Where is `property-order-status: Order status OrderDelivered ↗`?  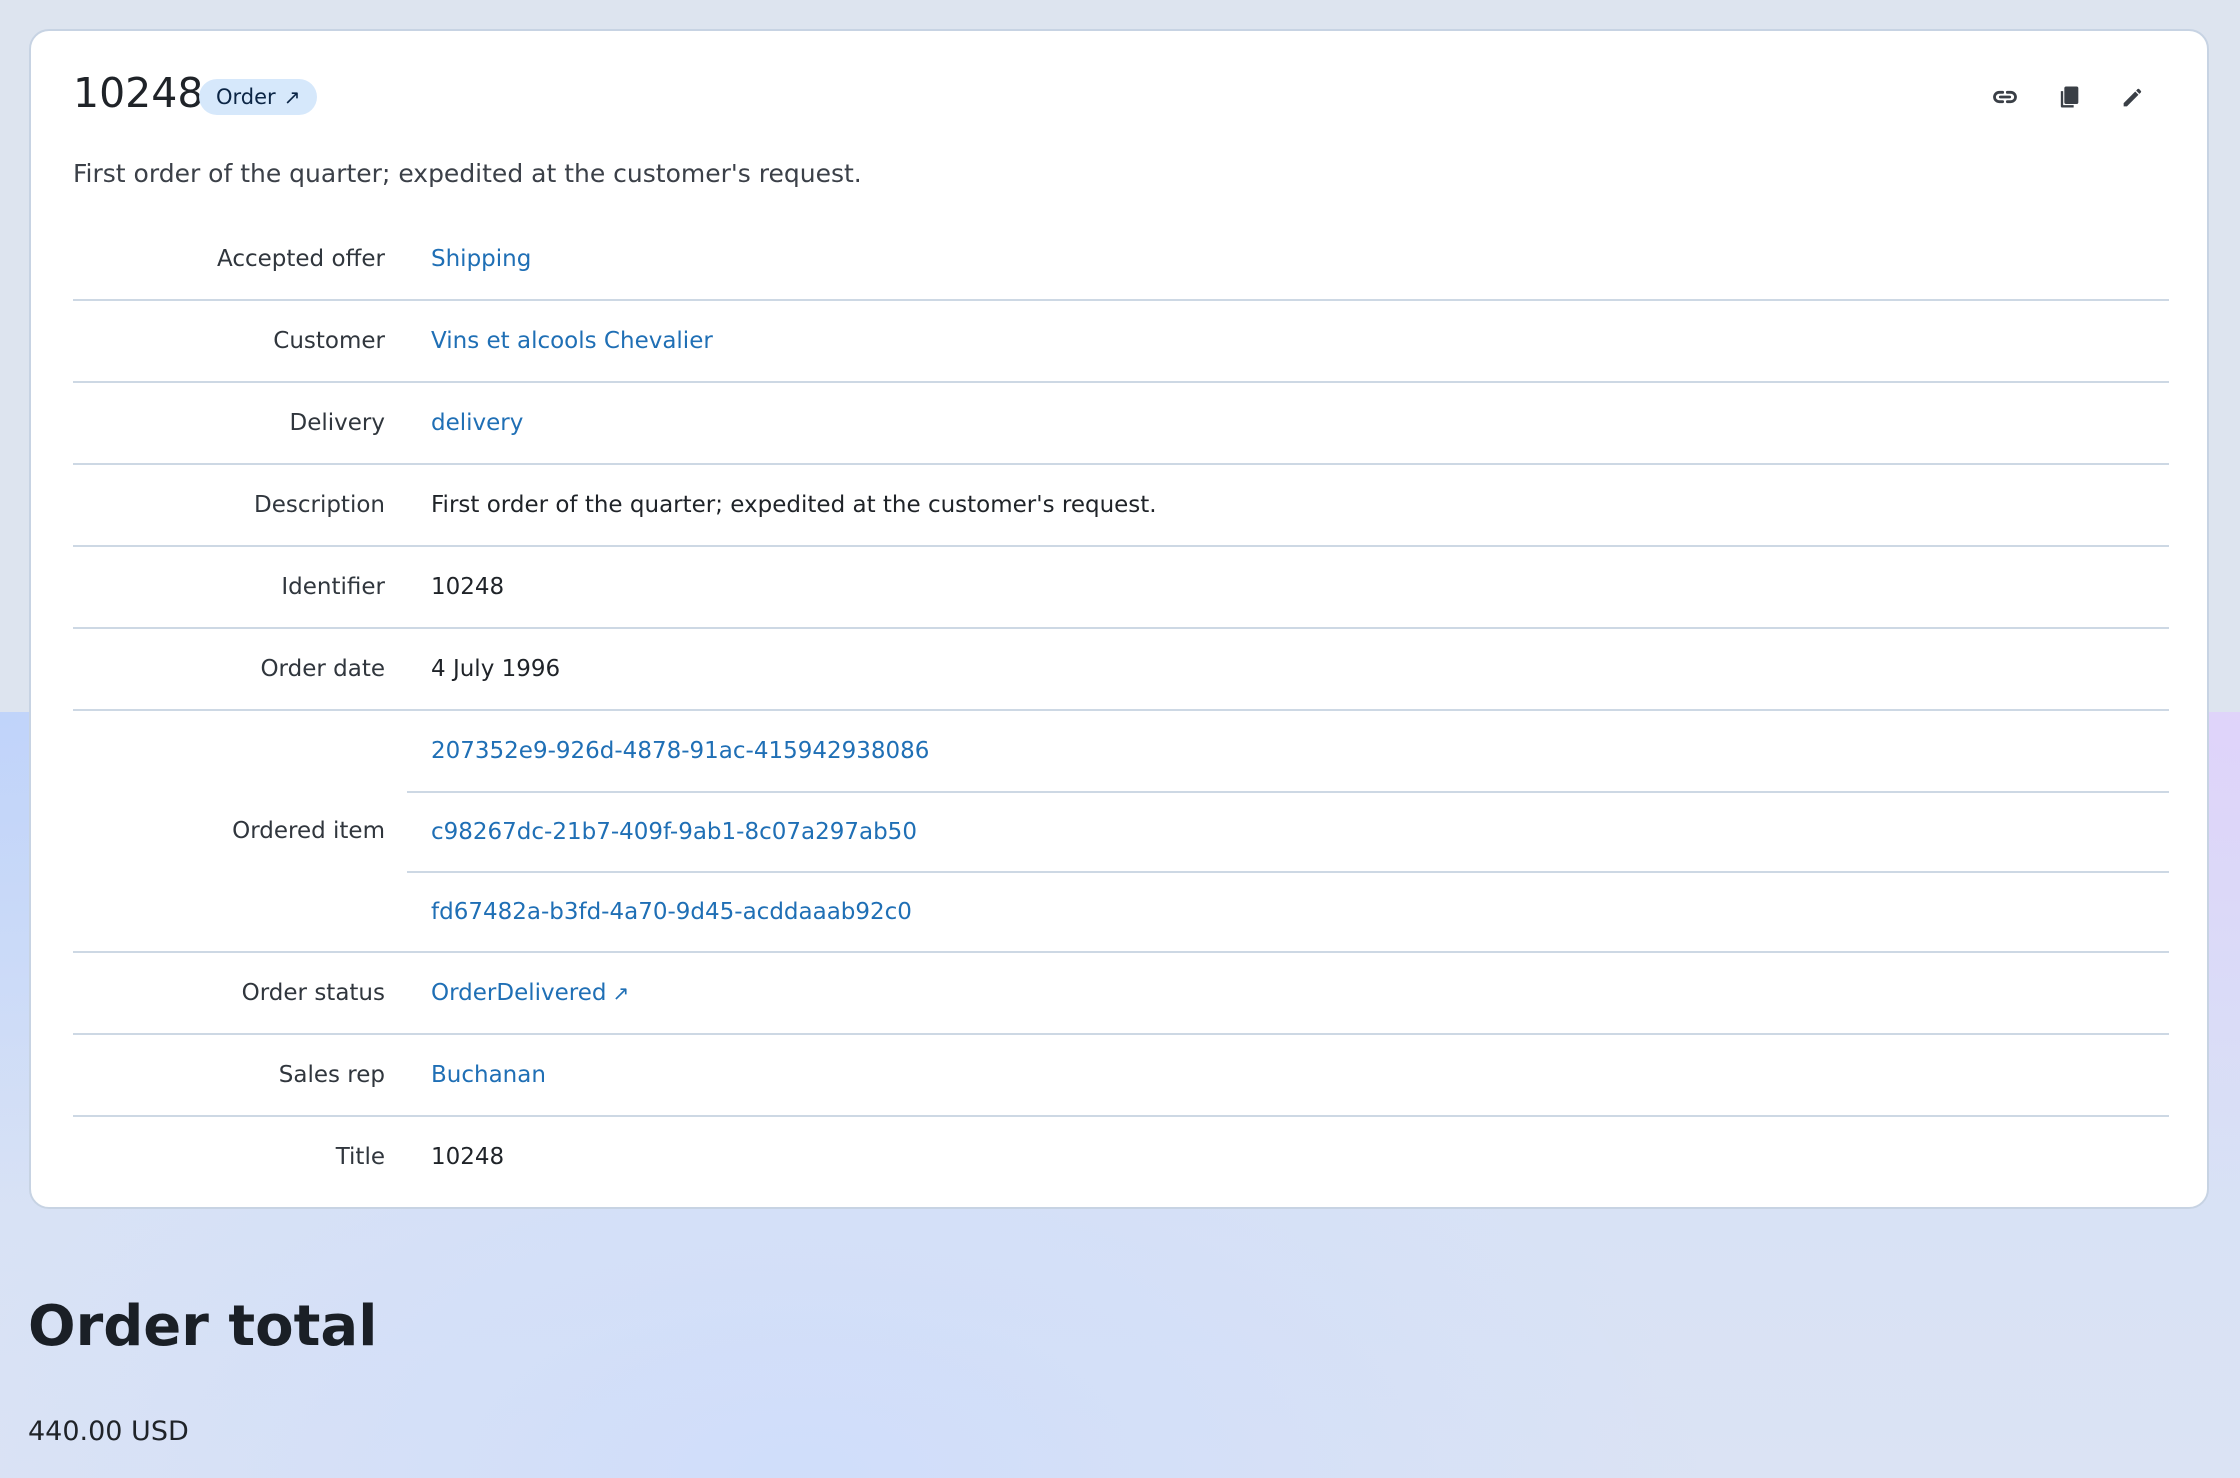 property-order-status: Order status OrderDelivered ↗ is located at coordinates (1121, 994).